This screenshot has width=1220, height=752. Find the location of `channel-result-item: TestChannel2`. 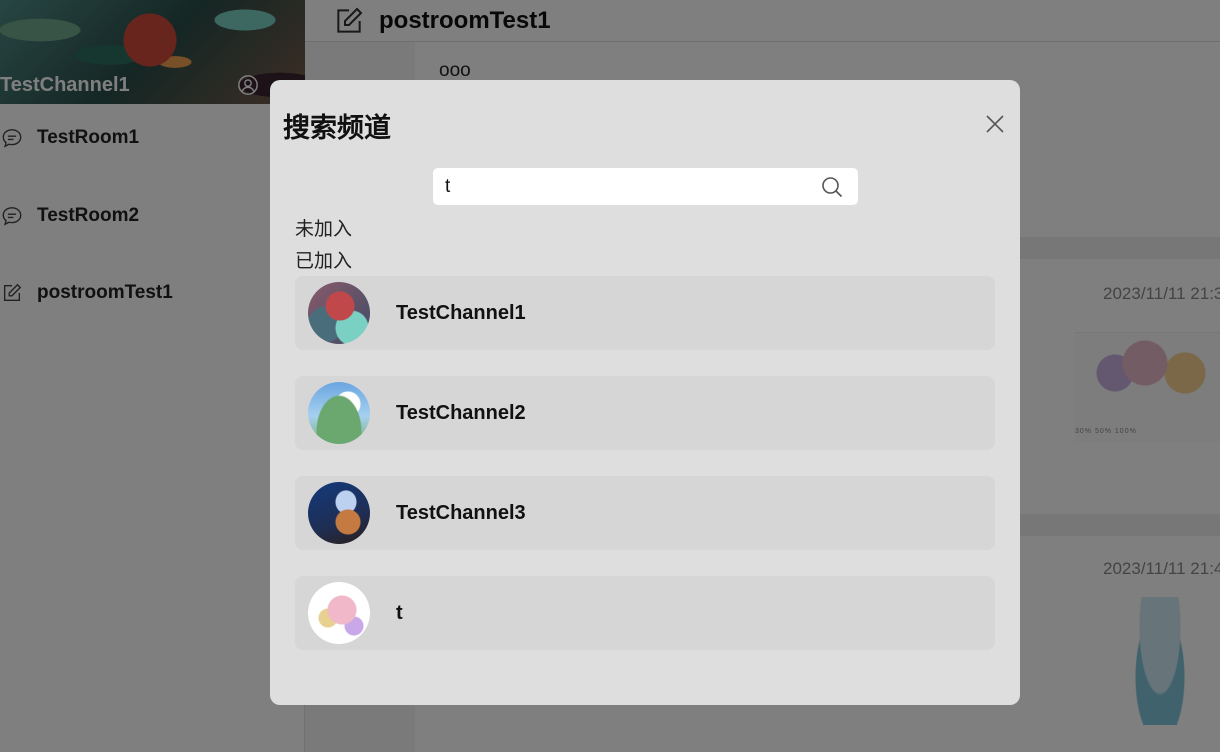

channel-result-item: TestChannel2 is located at coordinates (645, 413).